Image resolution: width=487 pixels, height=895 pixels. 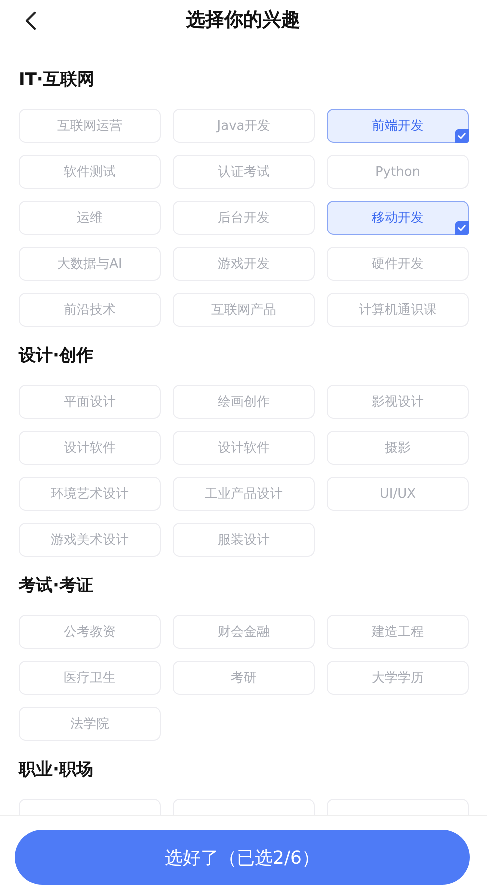 I want to click on interest-chip: 软件测试, so click(x=90, y=172).